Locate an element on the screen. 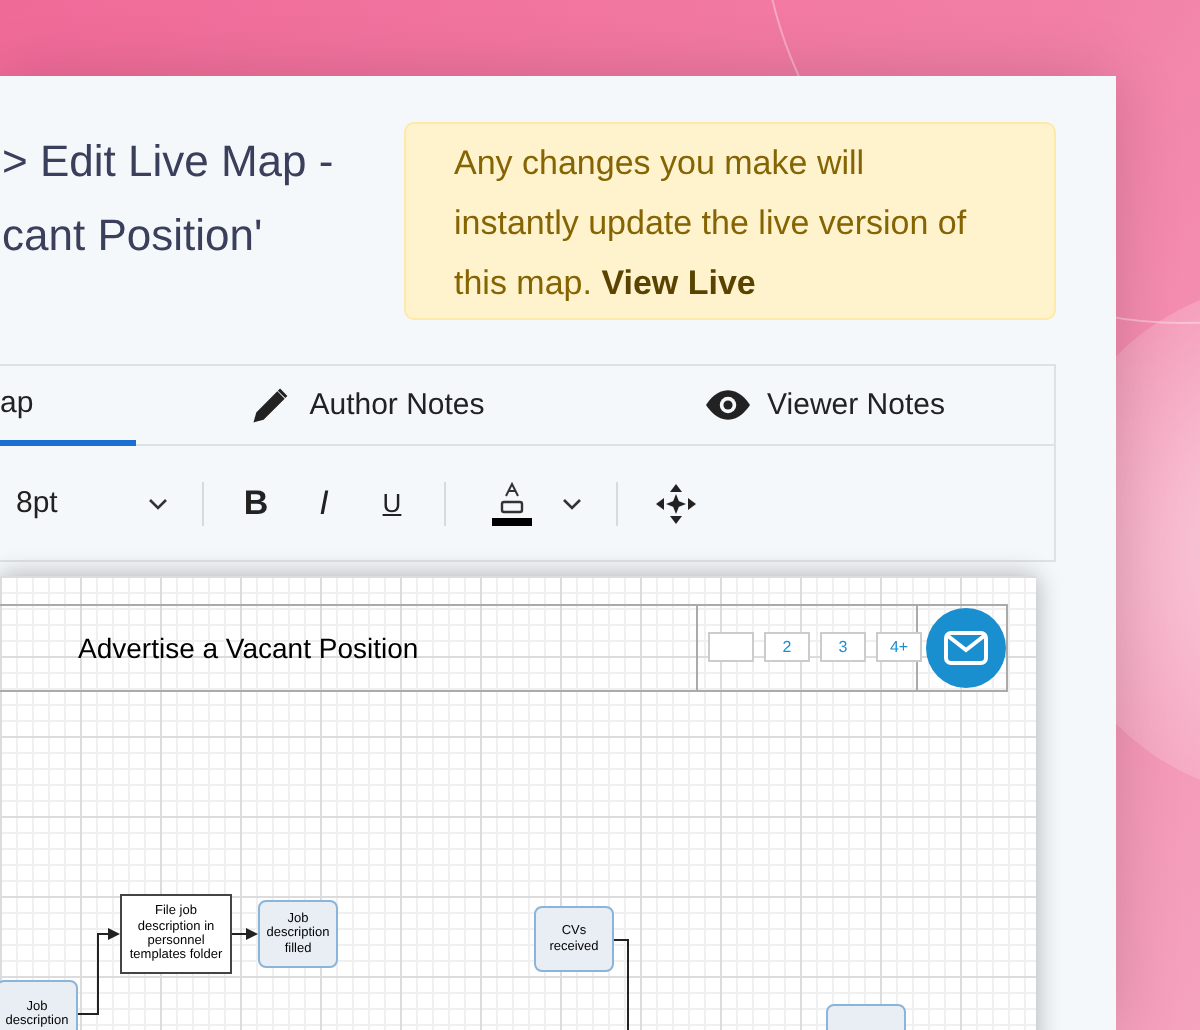 The height and width of the screenshot is (1030, 1200). tab: Viewer Notes is located at coordinates (825, 405).